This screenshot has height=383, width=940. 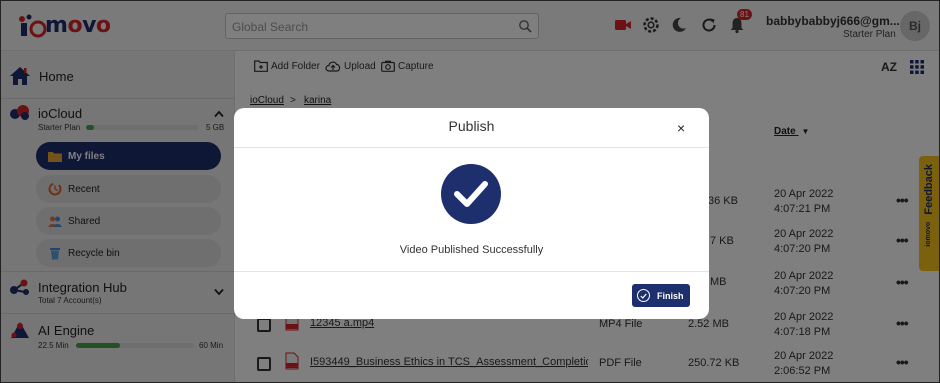 I want to click on check-icon, so click(x=643, y=295).